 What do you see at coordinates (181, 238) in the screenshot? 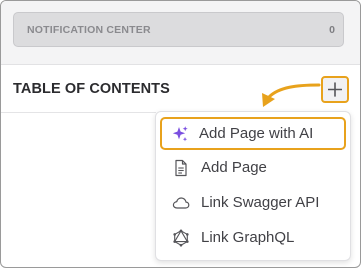
I see `graphql-icon` at bounding box center [181, 238].